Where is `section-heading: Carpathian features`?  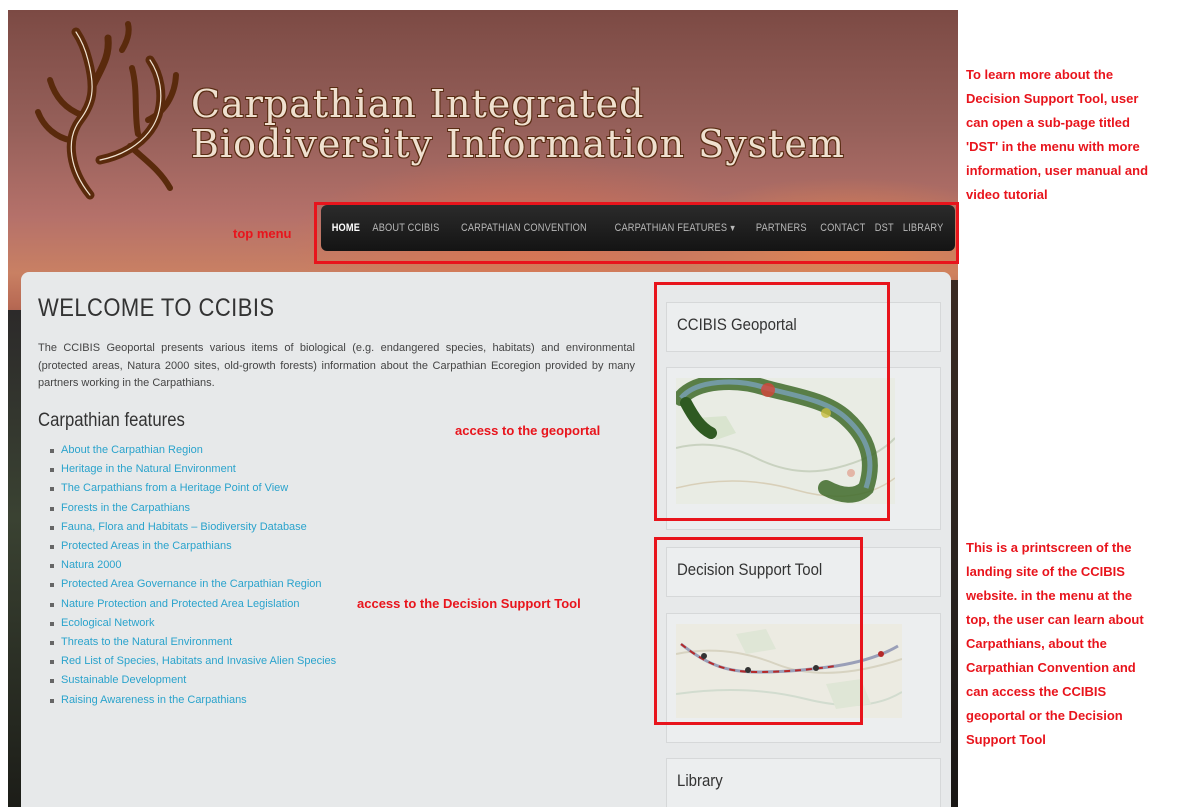 section-heading: Carpathian features is located at coordinates (111, 420).